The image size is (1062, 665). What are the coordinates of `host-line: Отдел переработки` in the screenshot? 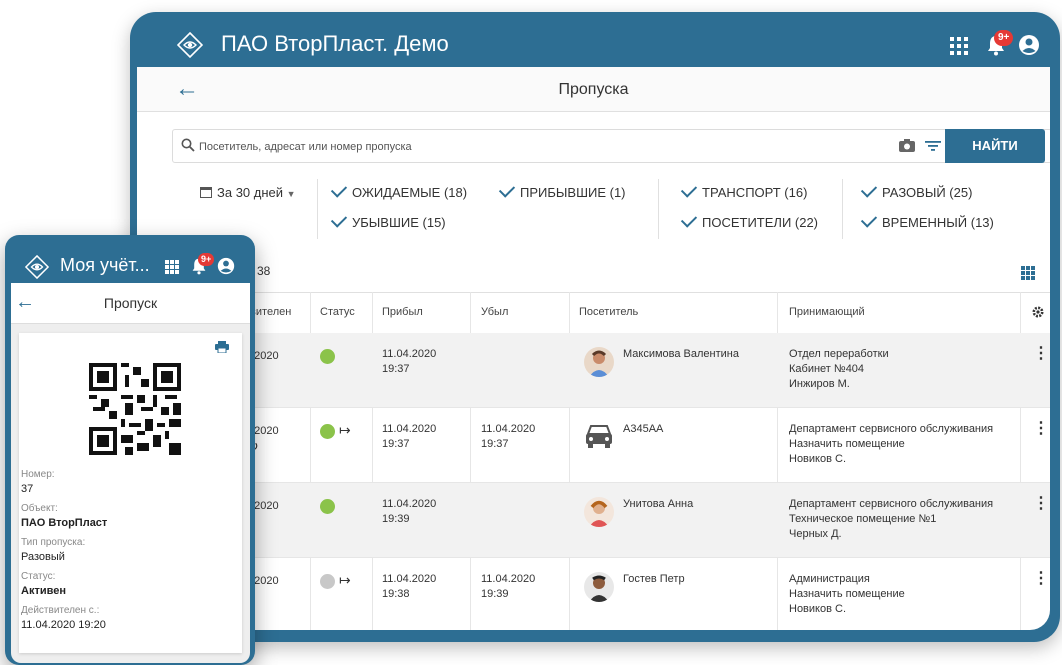 It's located at (839, 354).